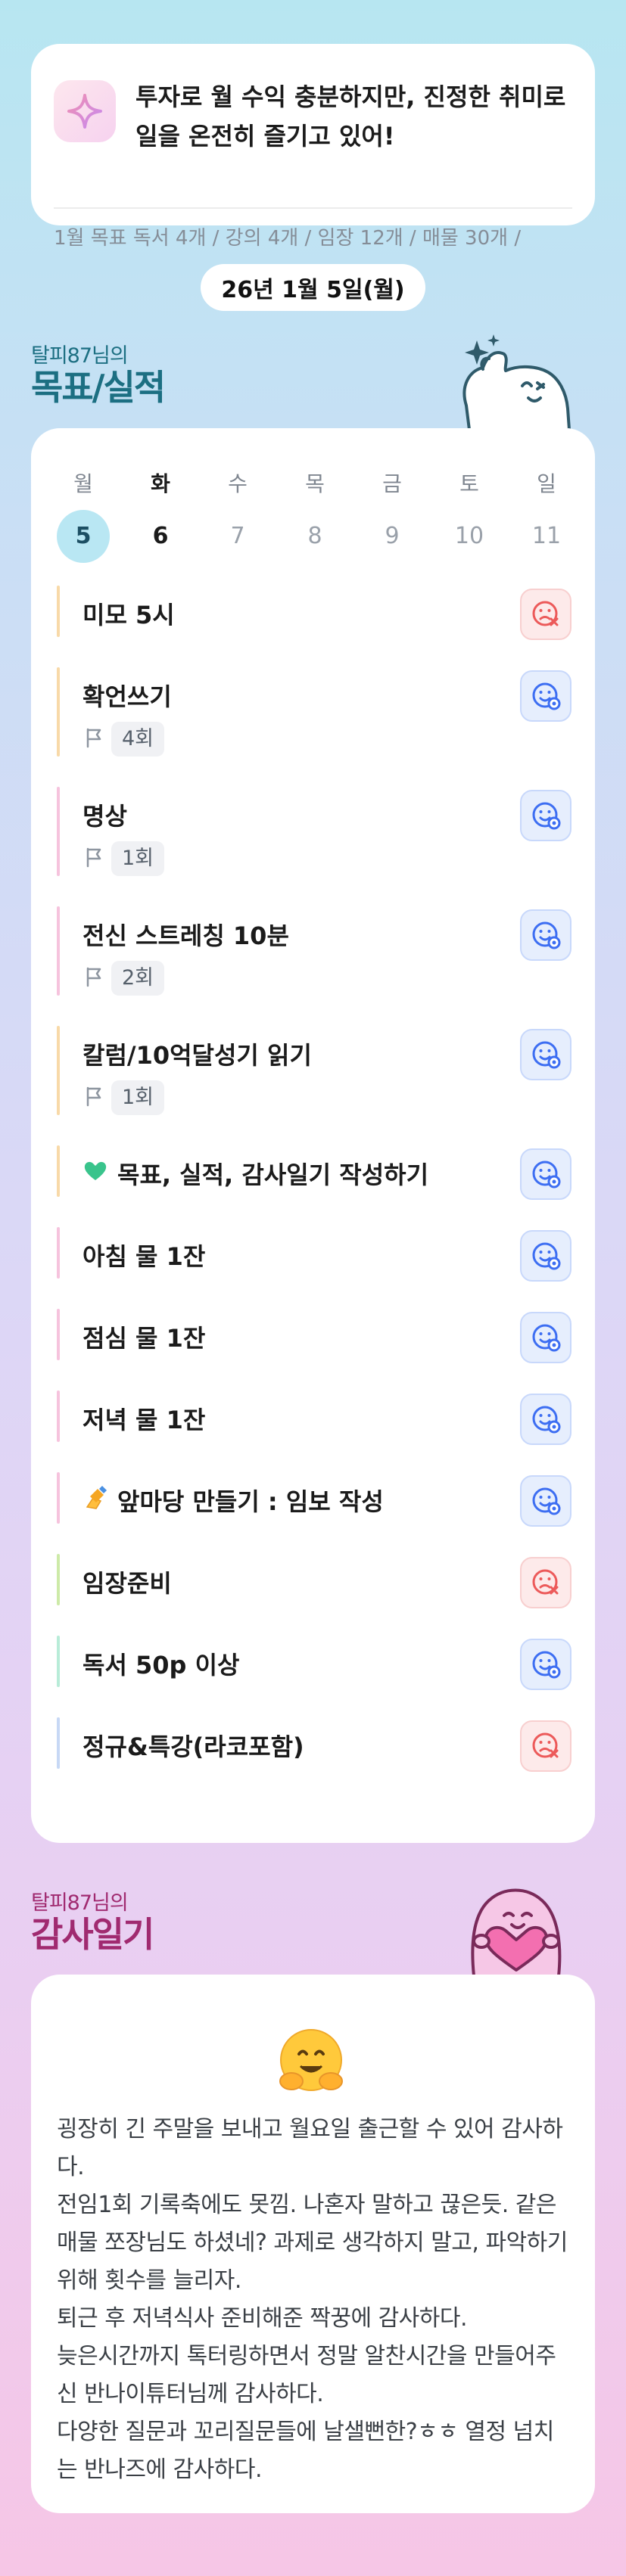  I want to click on task-name: 임장준비, so click(127, 1582).